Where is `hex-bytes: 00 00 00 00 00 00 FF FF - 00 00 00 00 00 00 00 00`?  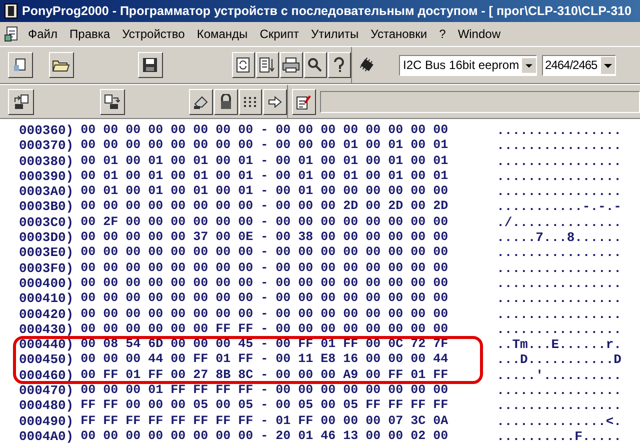 hex-bytes: 00 00 00 00 00 00 FF FF - 00 00 00 00 00 00 00 00 is located at coordinates (265, 330).